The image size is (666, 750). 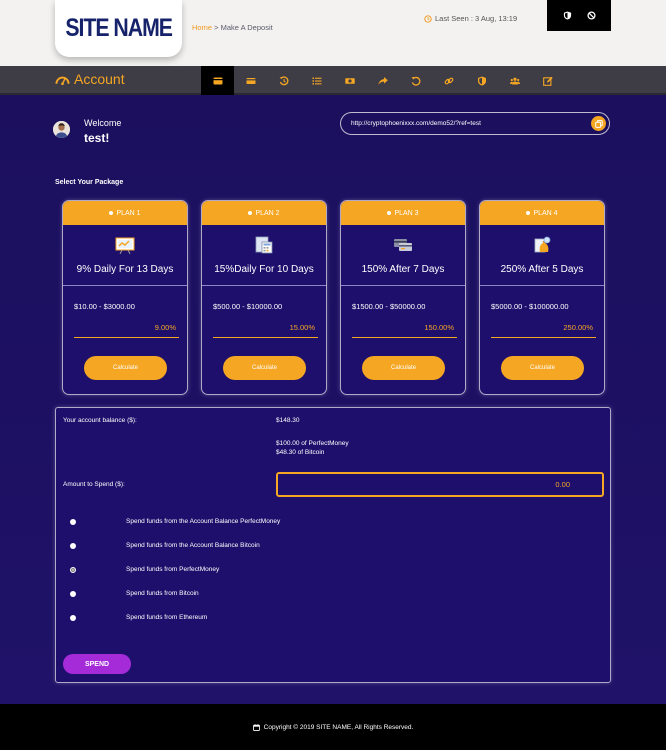 I want to click on breadcrumb-current: Make A Deposit, so click(x=246, y=27).